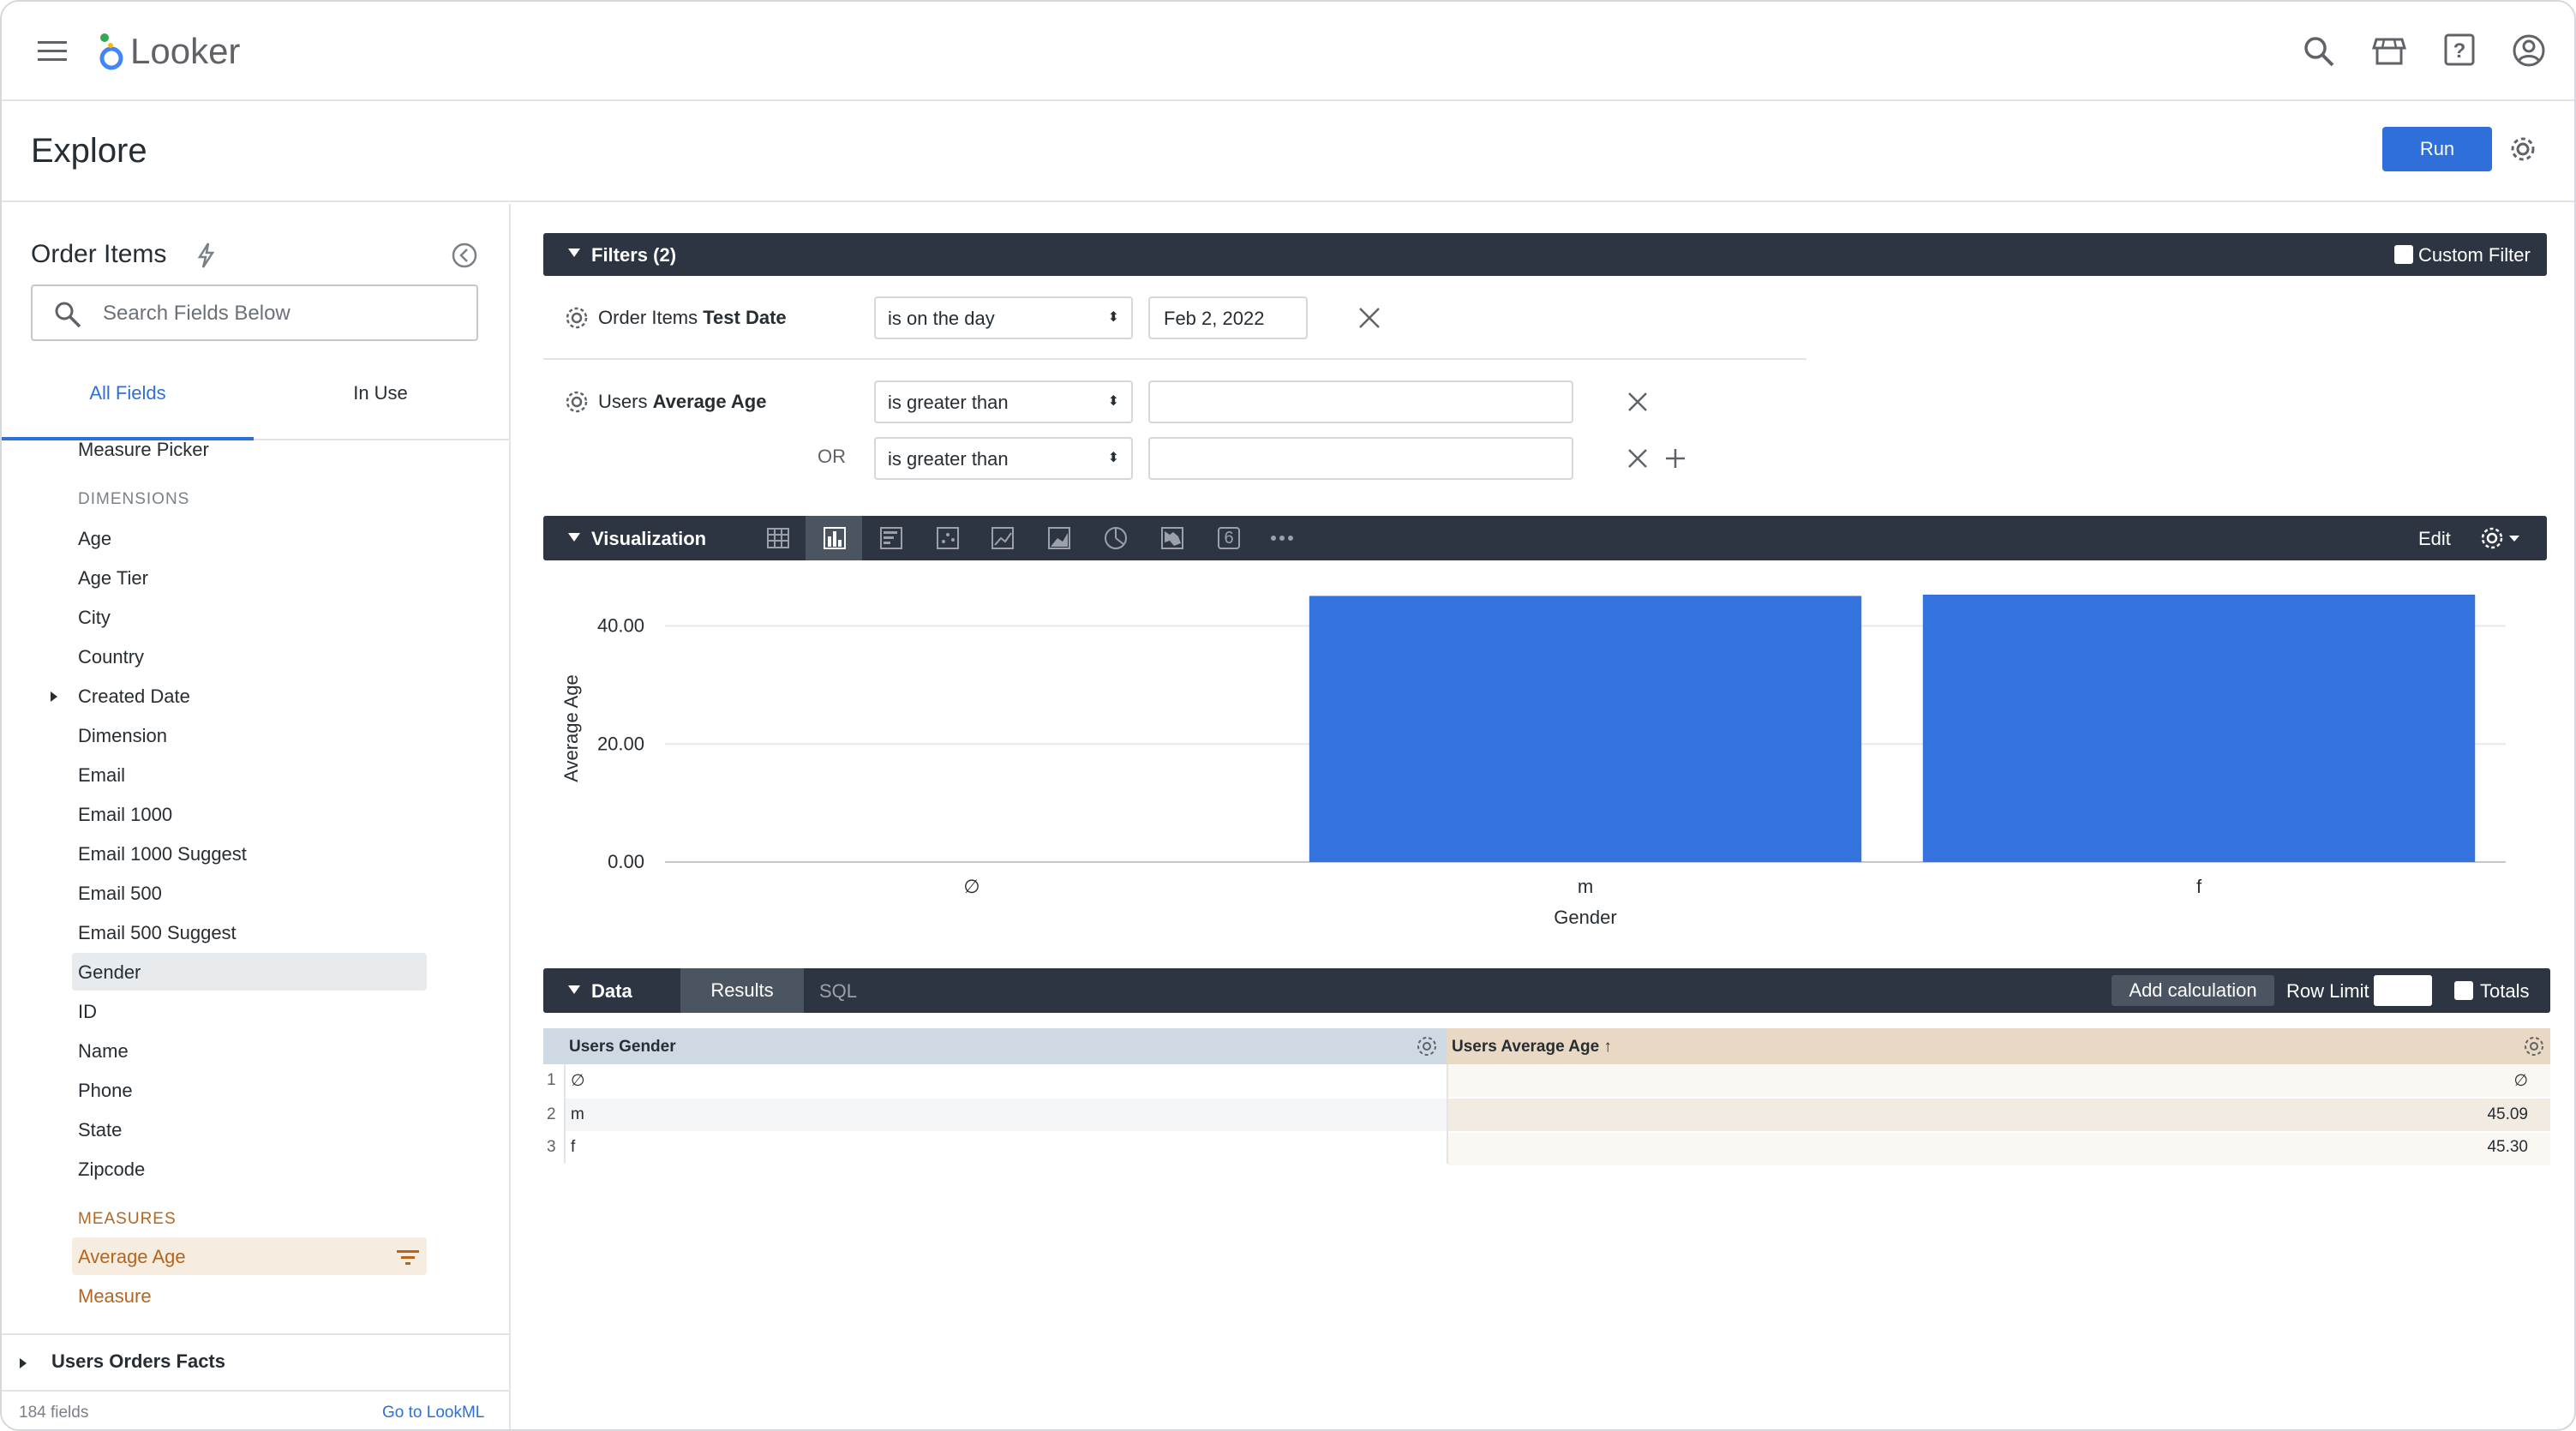 The width and height of the screenshot is (2576, 1431). I want to click on line-chart-icon, so click(1002, 538).